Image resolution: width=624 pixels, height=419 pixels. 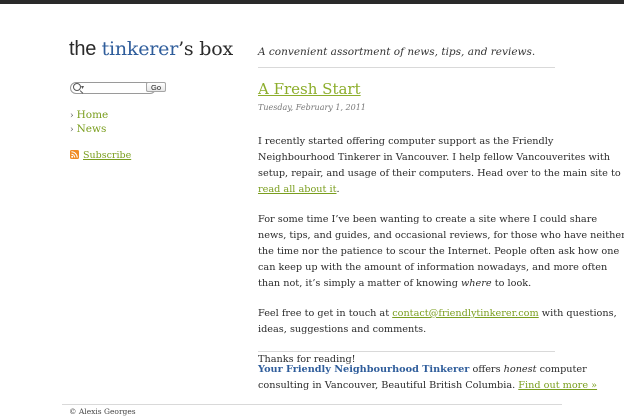 What do you see at coordinates (140, 49) in the screenshot?
I see `site-title-brand: tinkerer` at bounding box center [140, 49].